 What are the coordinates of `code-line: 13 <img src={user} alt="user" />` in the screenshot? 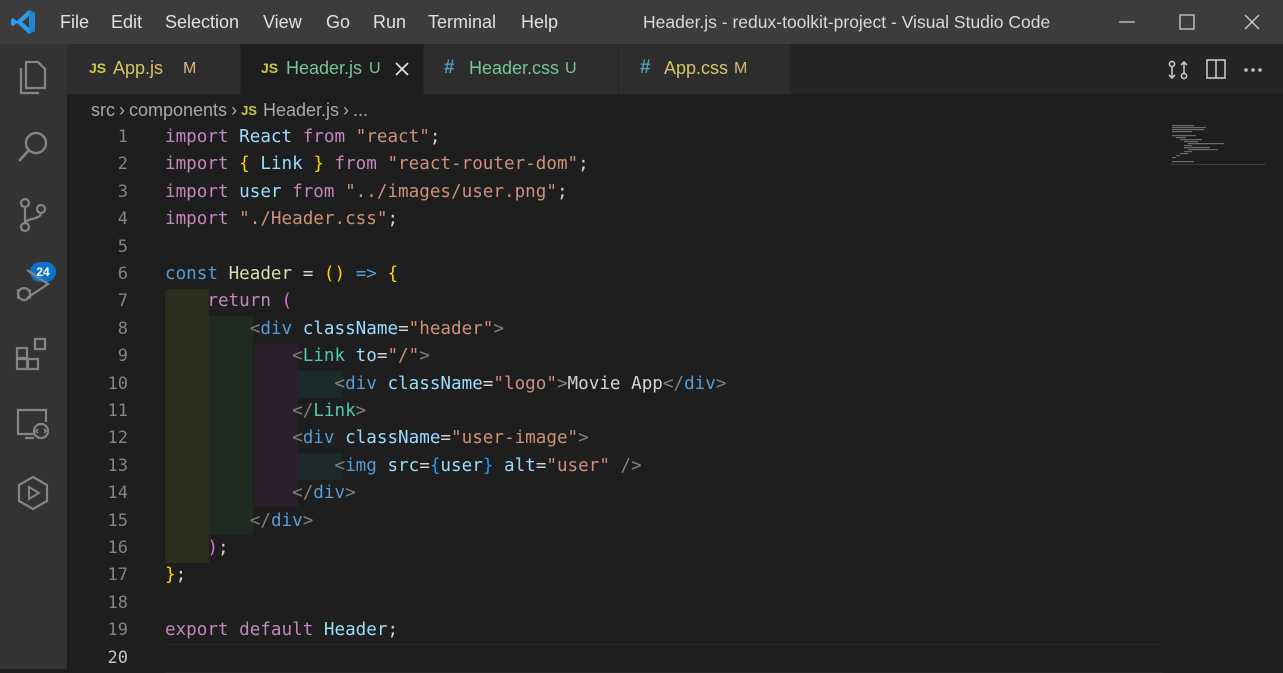 It's located at (617, 466).